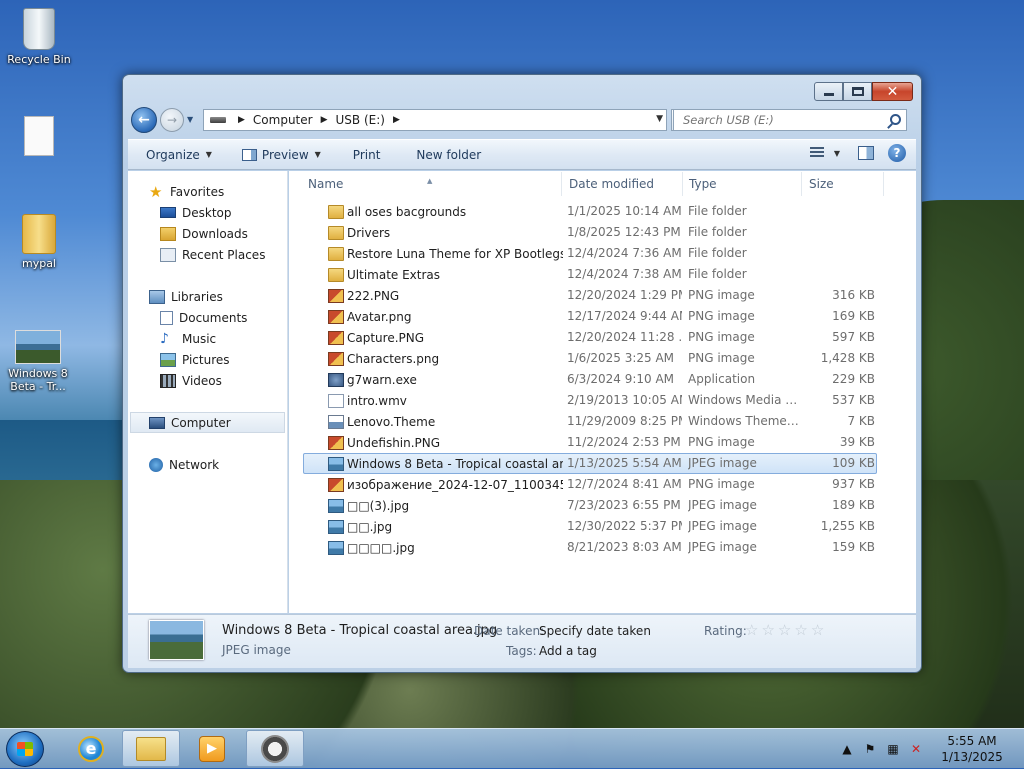 The width and height of the screenshot is (1024, 769). What do you see at coordinates (39, 242) in the screenshot?
I see `desktop-icon-mypal: mypal` at bounding box center [39, 242].